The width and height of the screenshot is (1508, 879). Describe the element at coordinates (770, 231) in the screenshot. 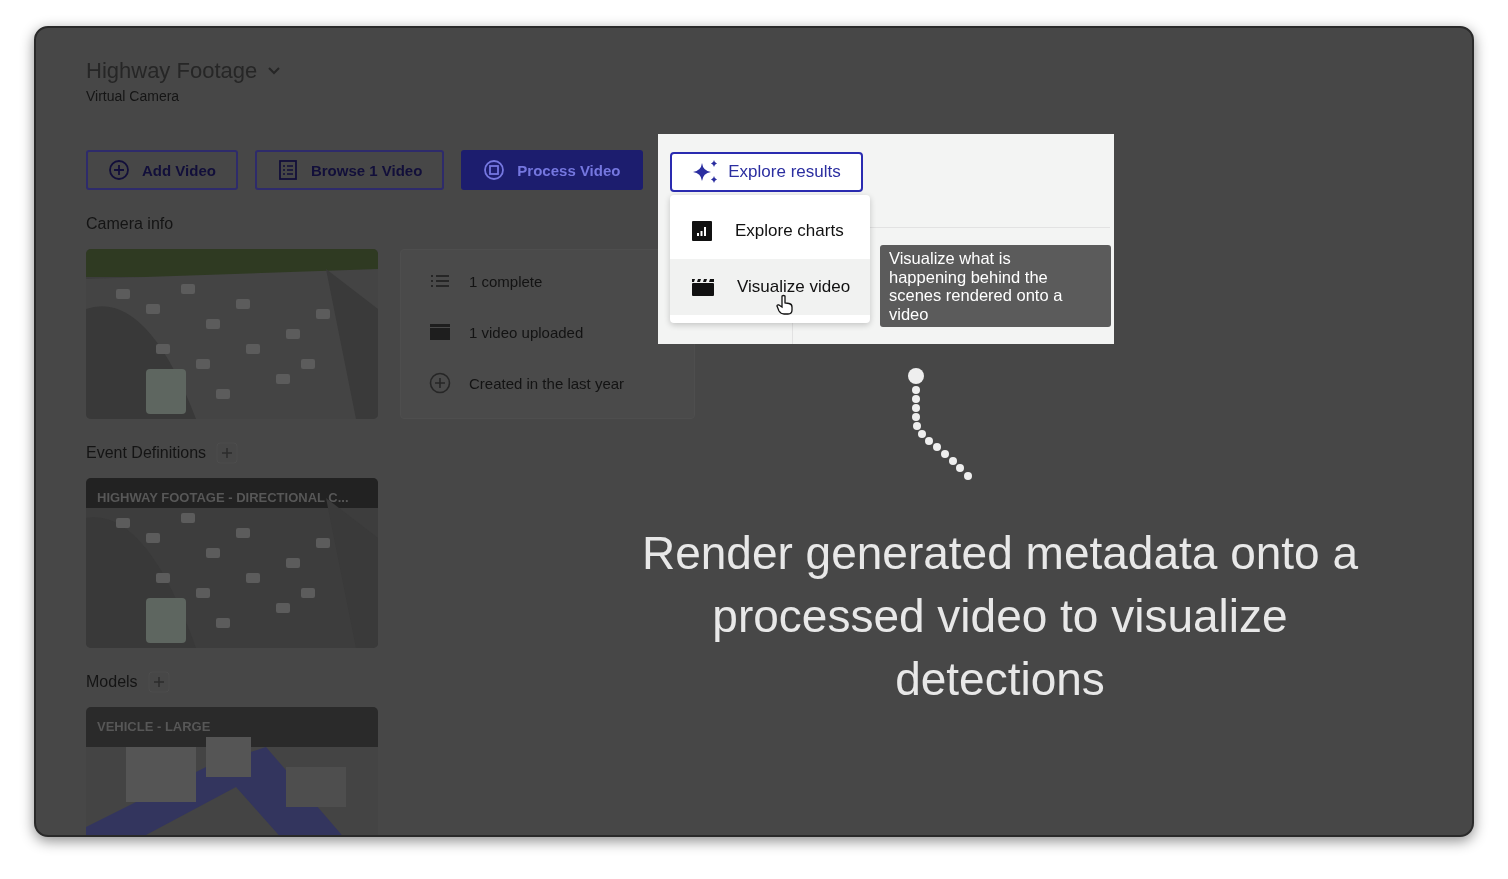

I see `menu-item: Explore charts` at that location.